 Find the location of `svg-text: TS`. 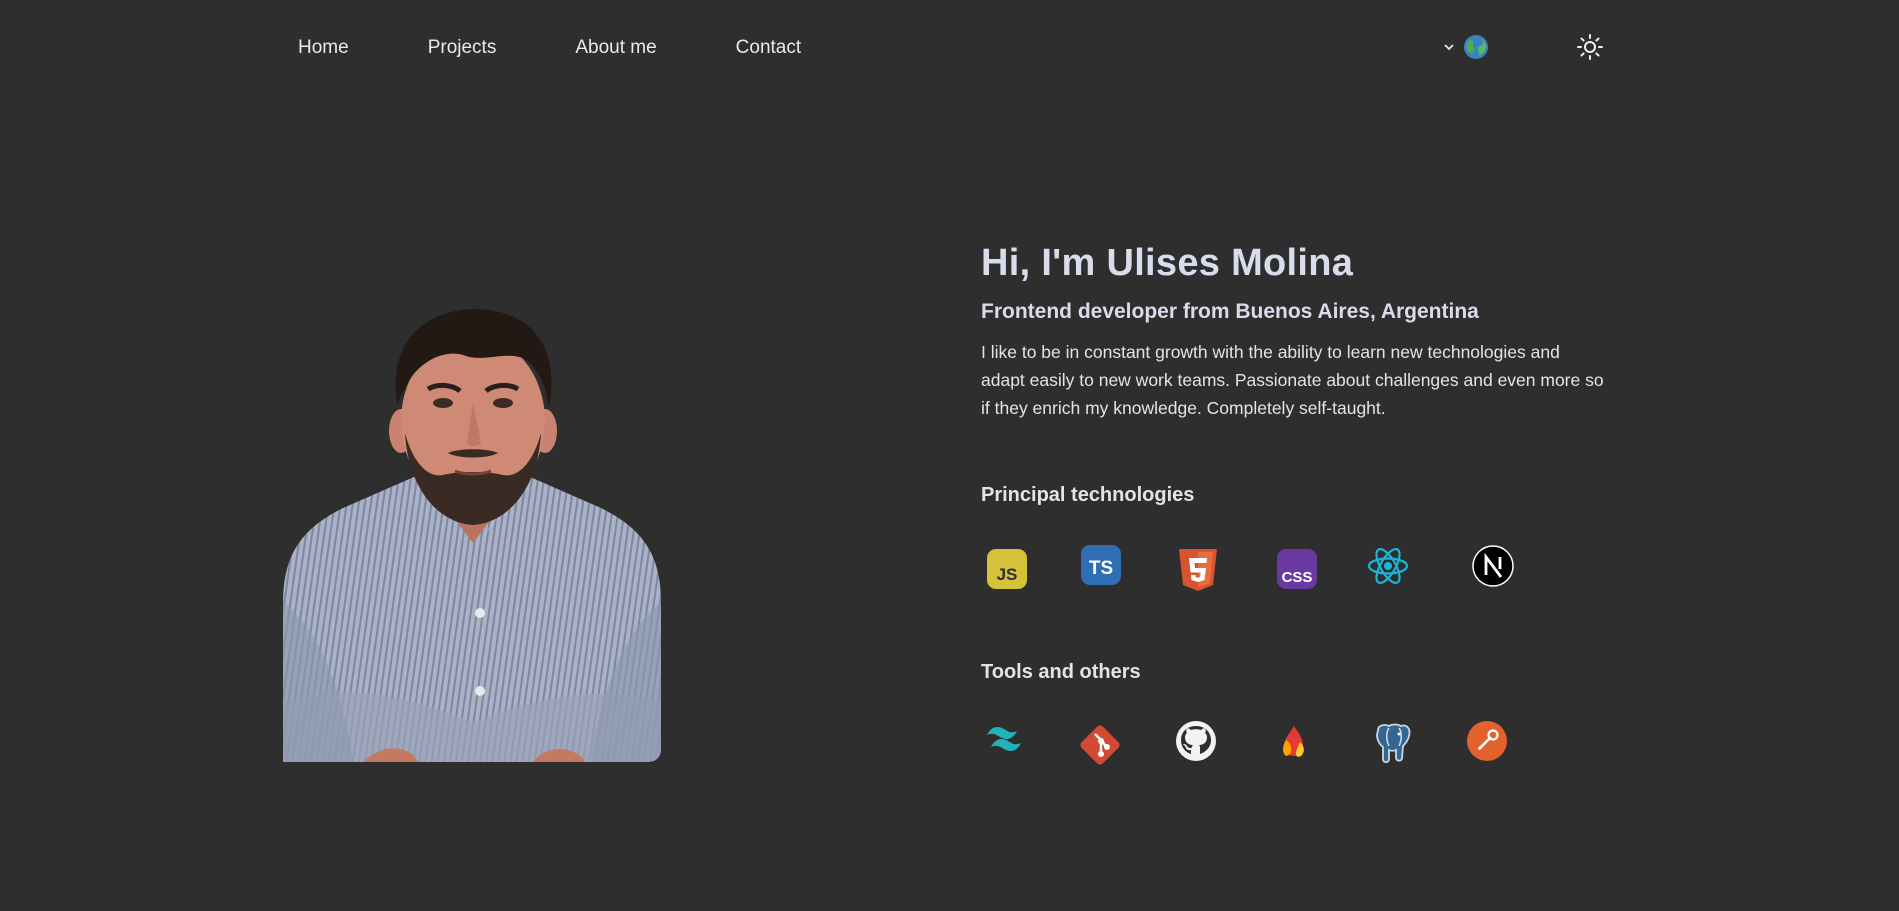

svg-text: TS is located at coordinates (1101, 568).